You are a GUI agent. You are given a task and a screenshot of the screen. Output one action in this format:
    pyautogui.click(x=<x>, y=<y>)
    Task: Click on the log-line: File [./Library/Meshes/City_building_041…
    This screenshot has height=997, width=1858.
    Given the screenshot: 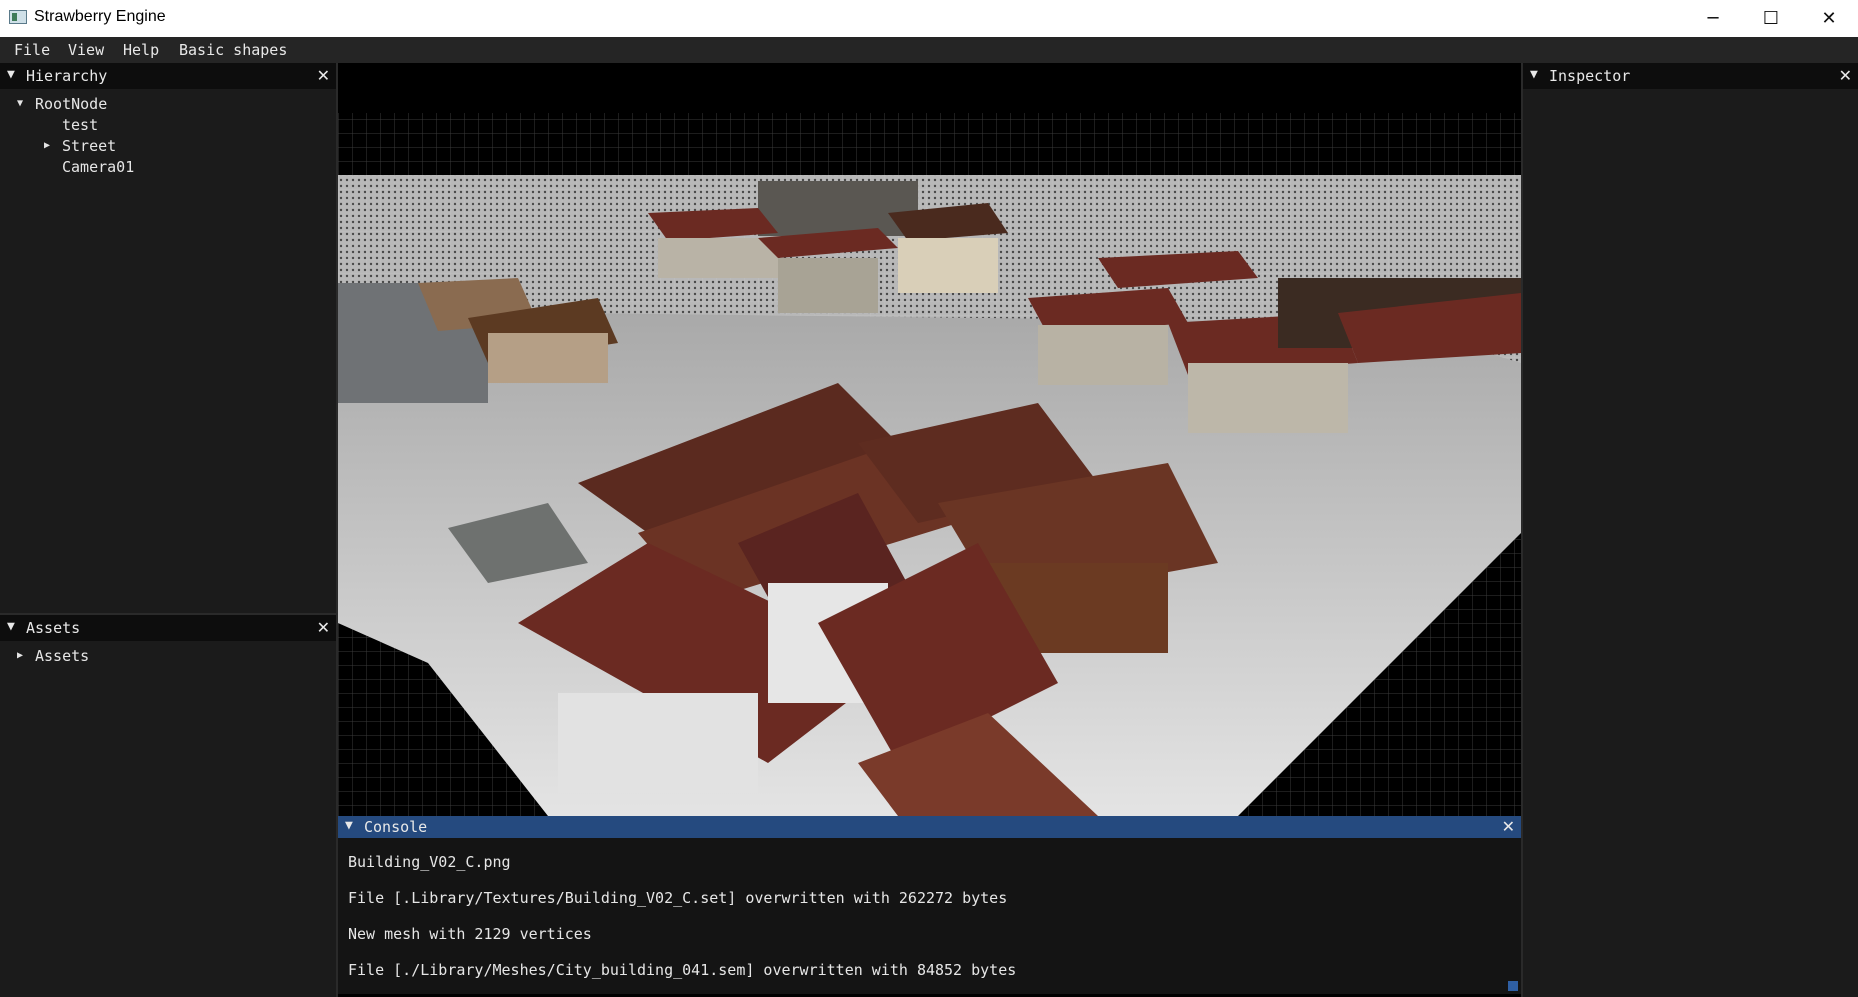 What is the action you would take?
    pyautogui.click(x=682, y=970)
    